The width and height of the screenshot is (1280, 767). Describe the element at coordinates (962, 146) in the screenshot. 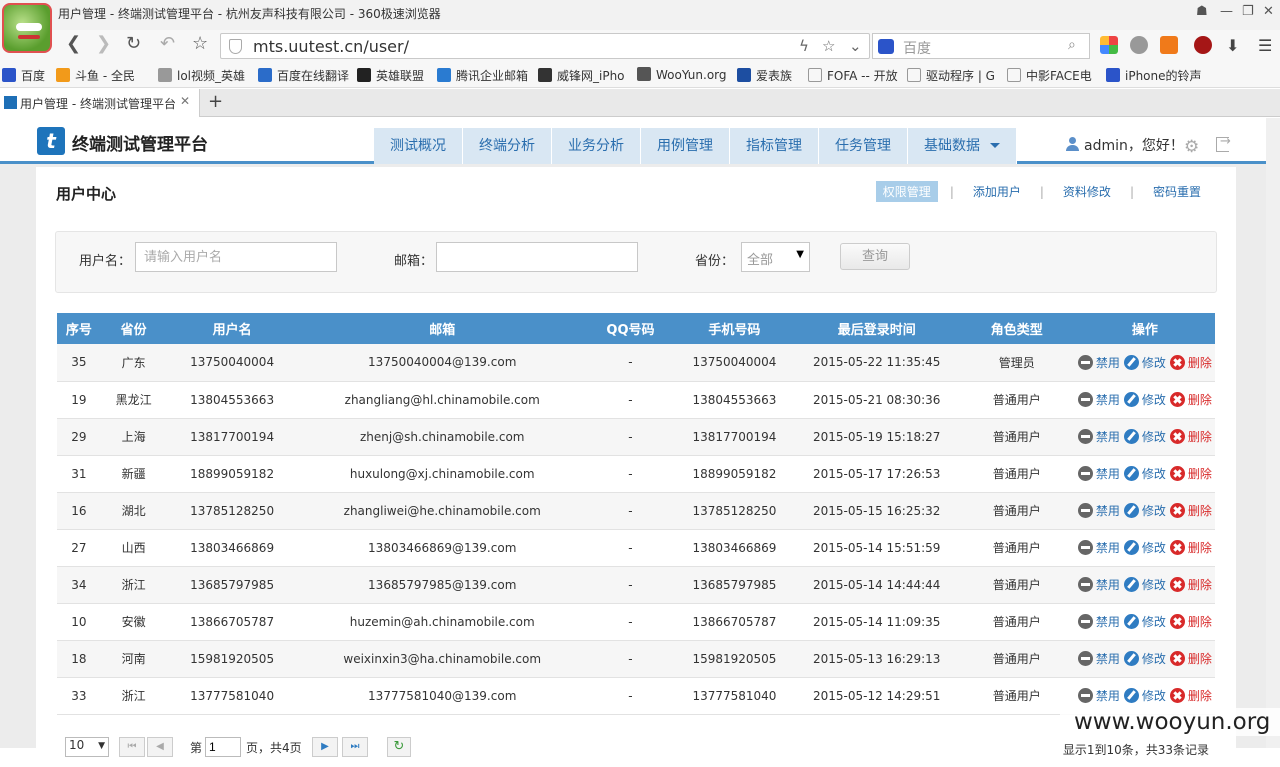

I see `menu-item-basic-data: 基础数据` at that location.